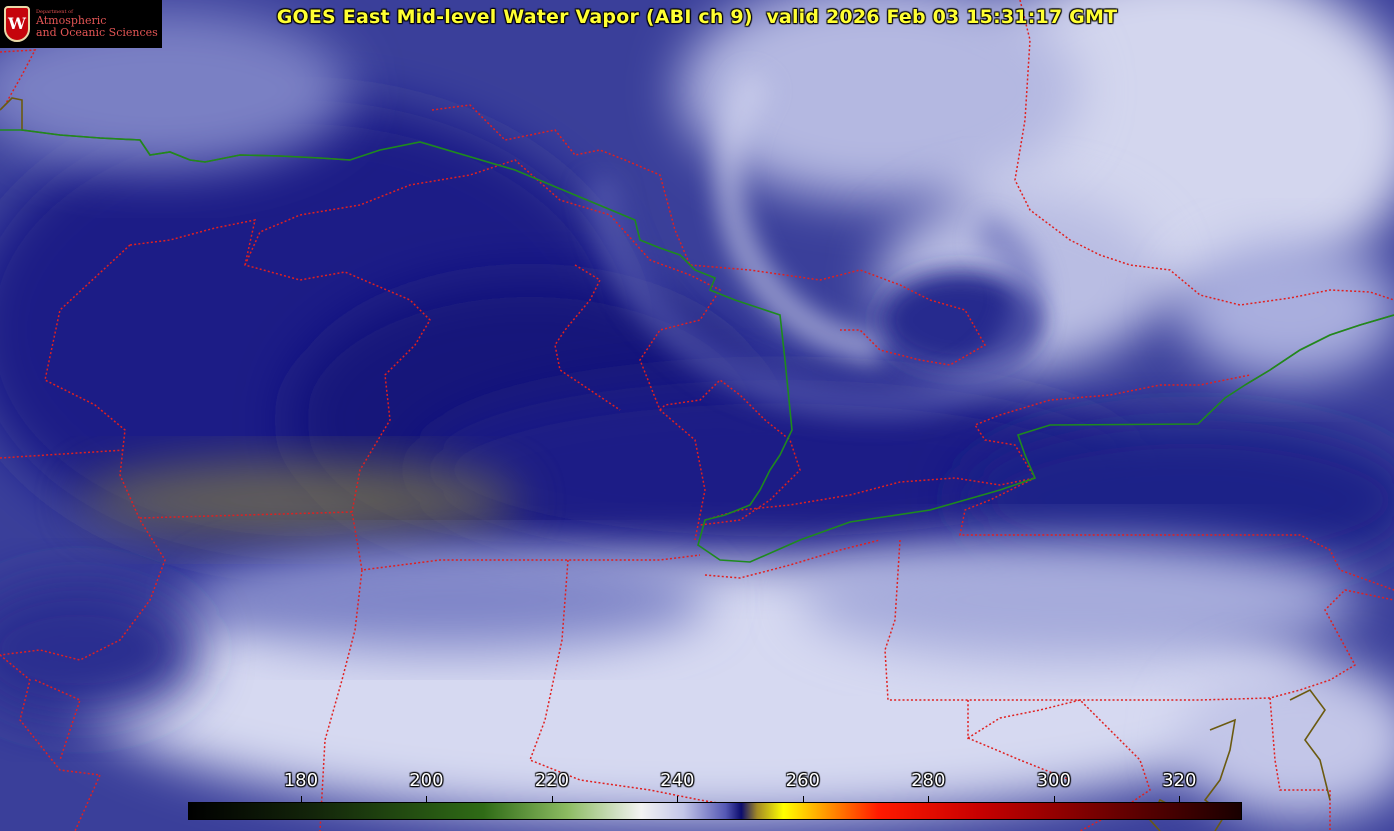  What do you see at coordinates (301, 780) in the screenshot?
I see `colorbar-tick-label: 180` at bounding box center [301, 780].